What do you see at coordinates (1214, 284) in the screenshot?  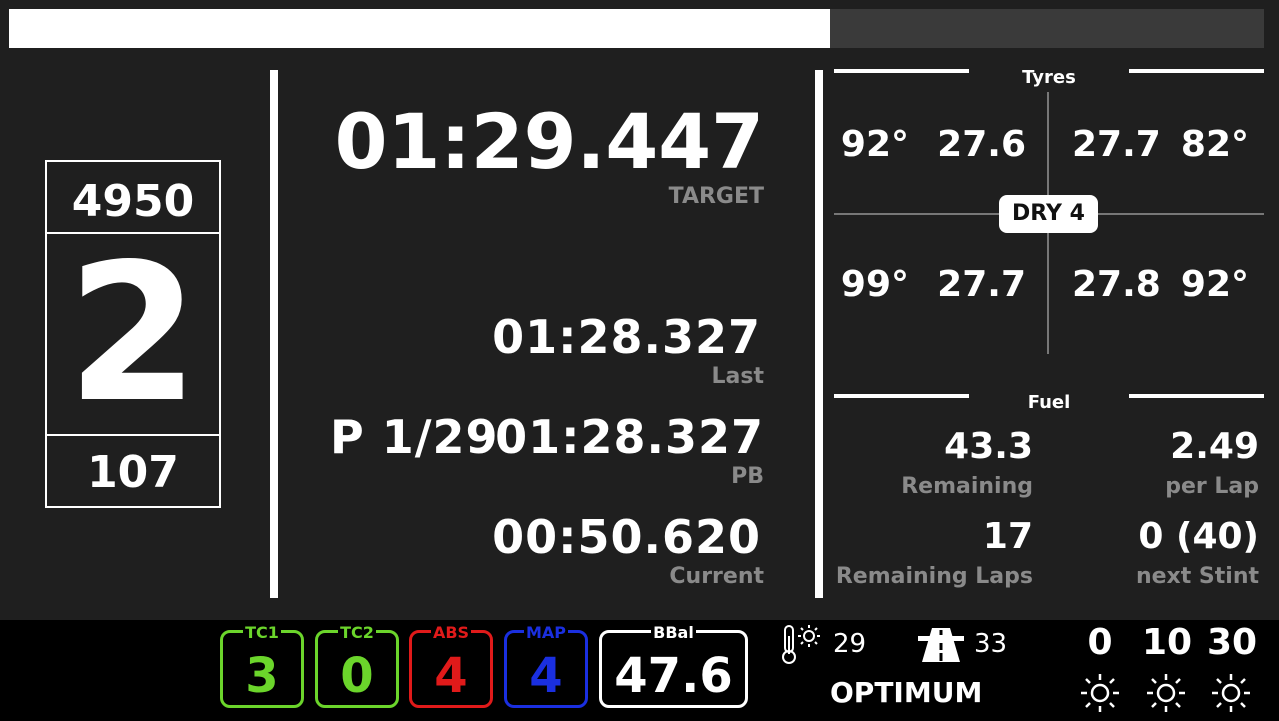 I see `tyre-rr-temp: 92°` at bounding box center [1214, 284].